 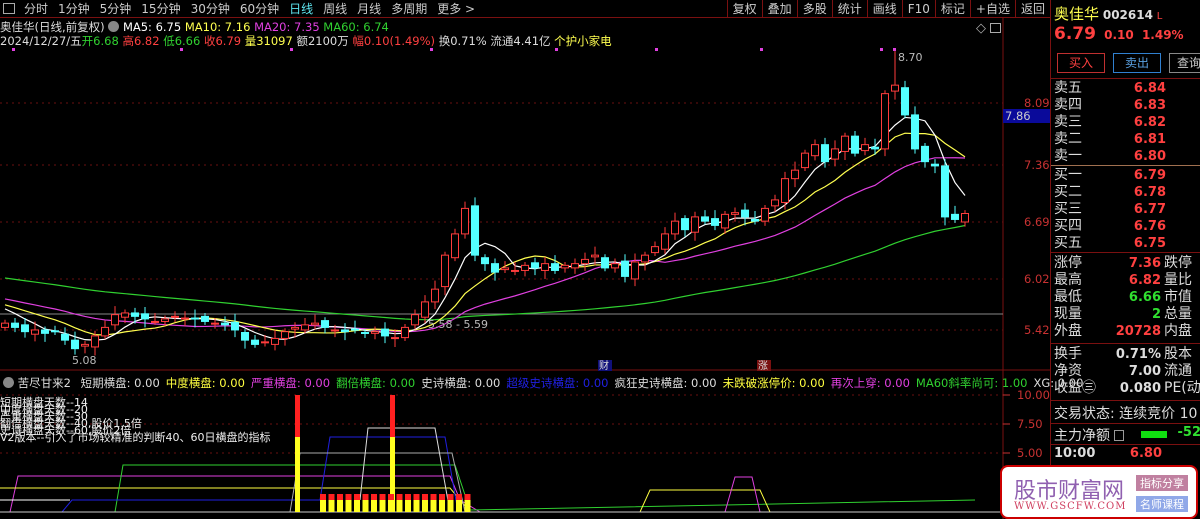 I want to click on event-marker-label: 涨, so click(x=763, y=366).